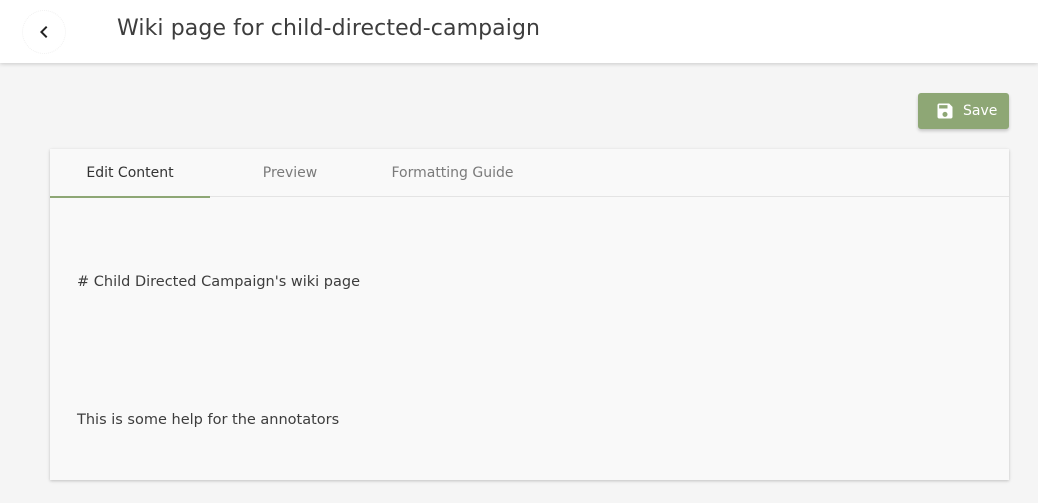 Image resolution: width=1038 pixels, height=503 pixels. What do you see at coordinates (208, 420) in the screenshot?
I see `editor-line: This is some help for the annotators` at bounding box center [208, 420].